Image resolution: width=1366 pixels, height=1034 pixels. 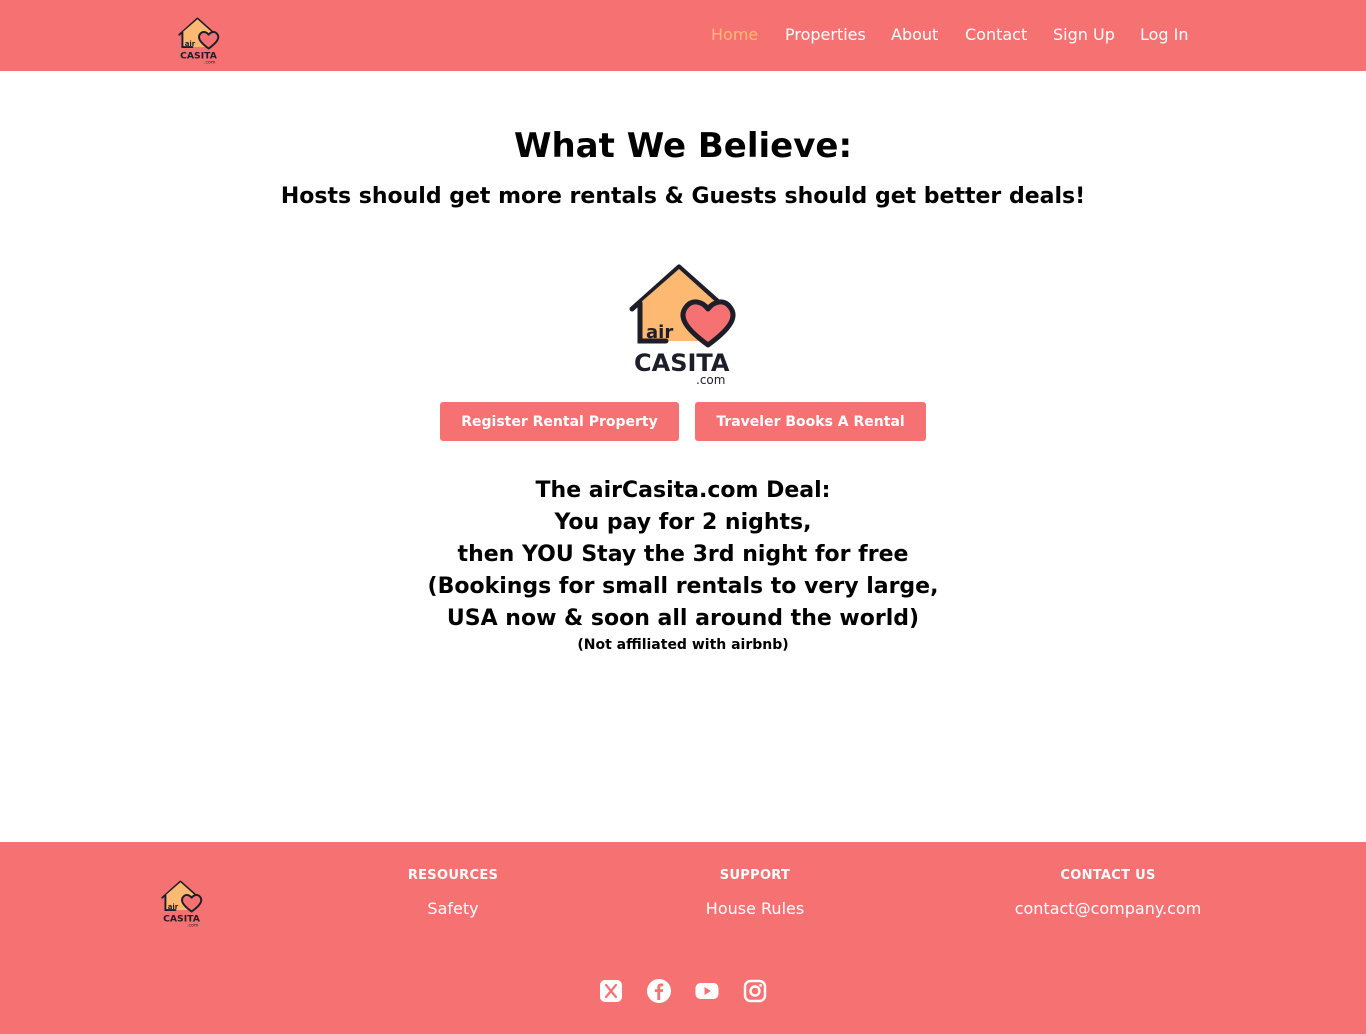 I want to click on facebook-icon, so click(x=659, y=991).